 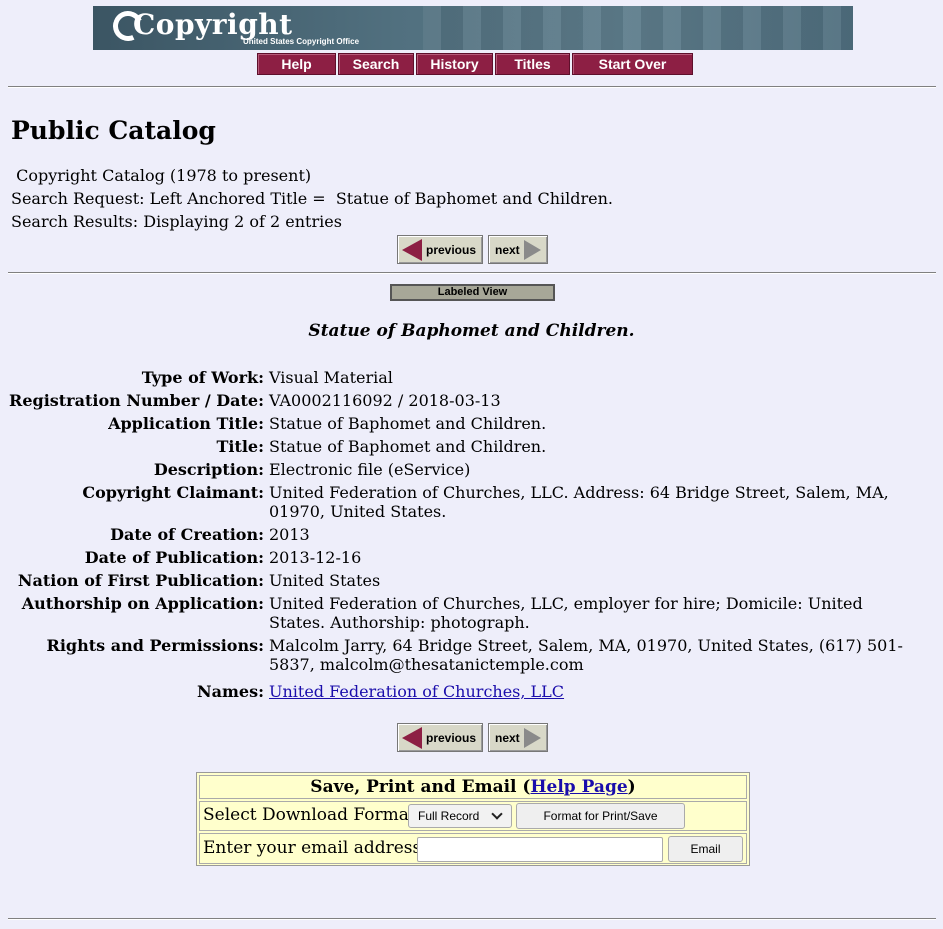 What do you see at coordinates (449, 816) in the screenshot?
I see `download-format-value: Full Record` at bounding box center [449, 816].